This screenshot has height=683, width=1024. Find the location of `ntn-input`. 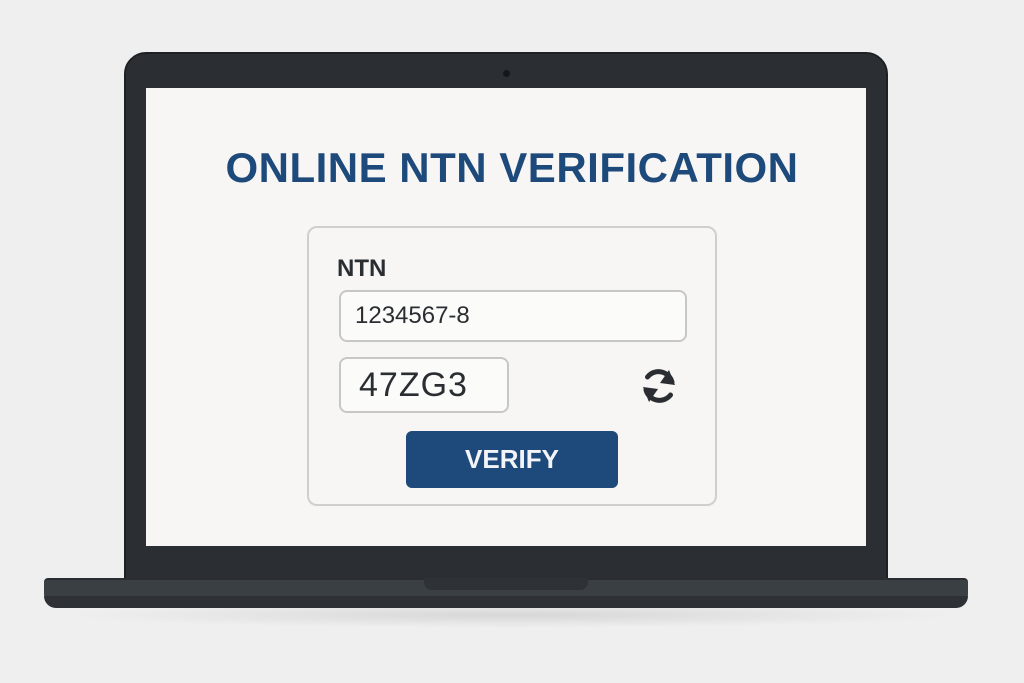

ntn-input is located at coordinates (513, 316).